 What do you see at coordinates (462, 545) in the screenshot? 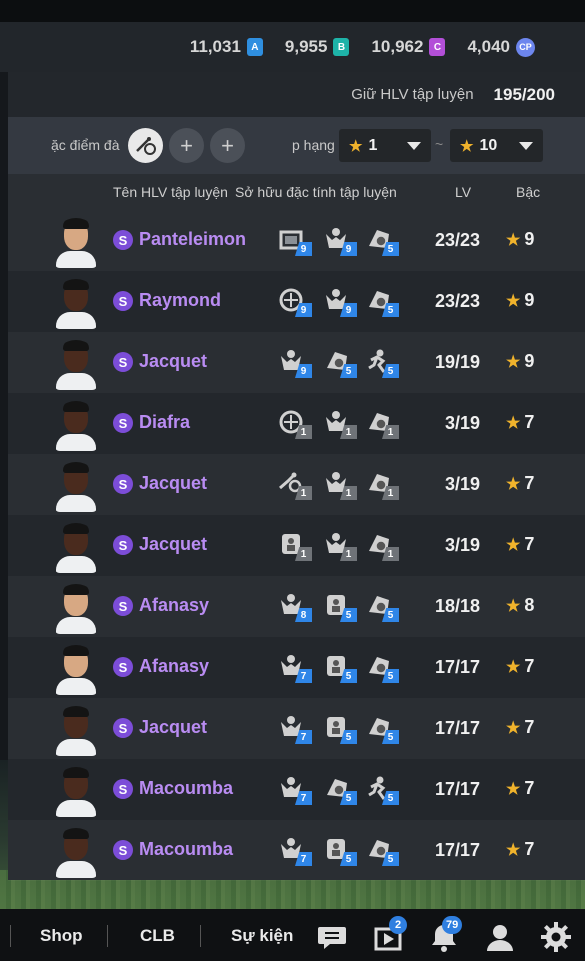
I see `coach-level: 3/19` at bounding box center [462, 545].